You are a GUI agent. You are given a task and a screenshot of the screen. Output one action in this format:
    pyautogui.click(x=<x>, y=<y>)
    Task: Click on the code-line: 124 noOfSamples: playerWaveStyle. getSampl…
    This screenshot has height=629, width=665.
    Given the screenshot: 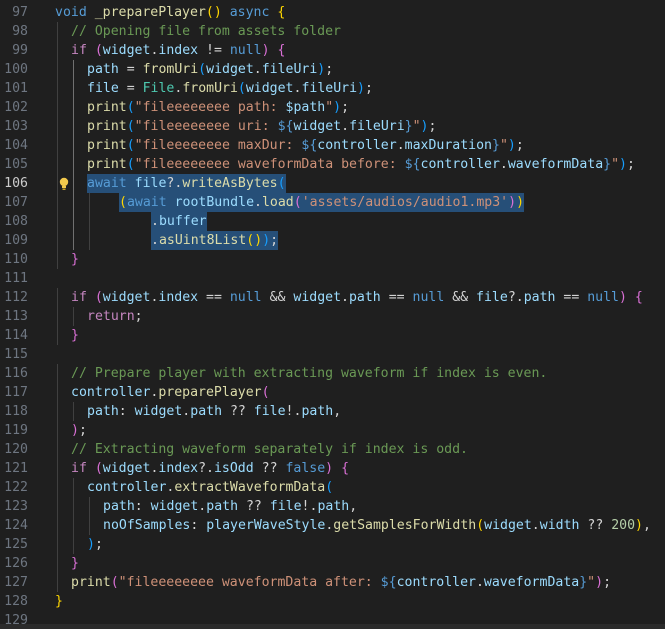 What is the action you would take?
    pyautogui.click(x=332, y=525)
    